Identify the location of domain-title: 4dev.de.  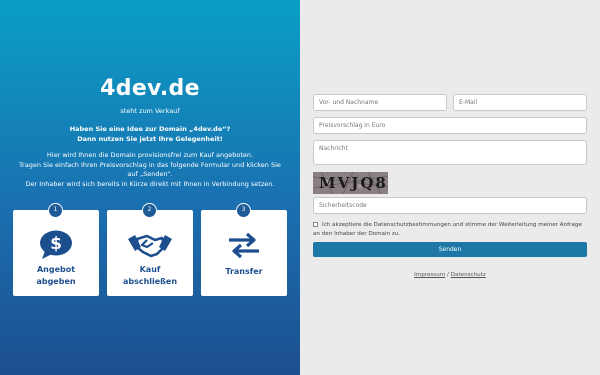
(150, 88).